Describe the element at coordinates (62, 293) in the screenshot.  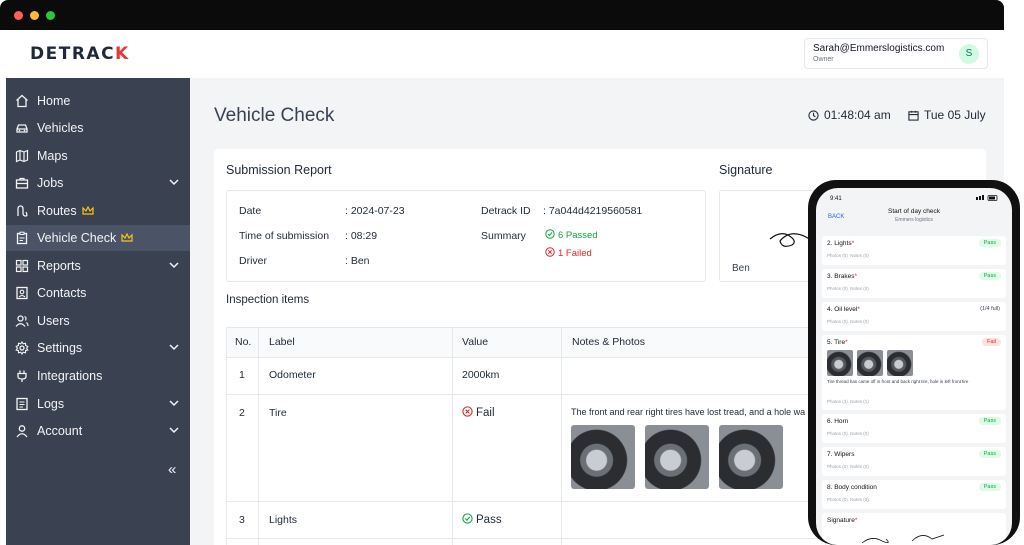
I see `sidebar-item-label: Contacts` at that location.